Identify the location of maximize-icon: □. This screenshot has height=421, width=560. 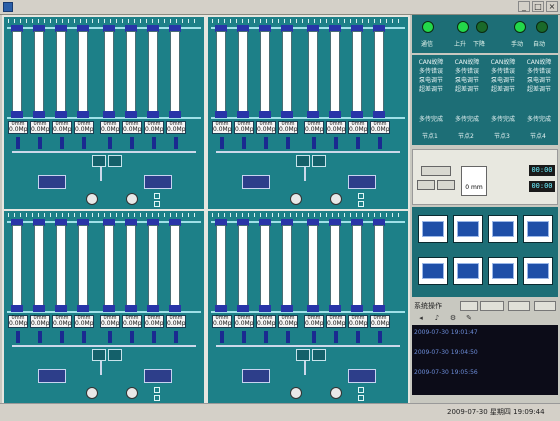
(538, 6).